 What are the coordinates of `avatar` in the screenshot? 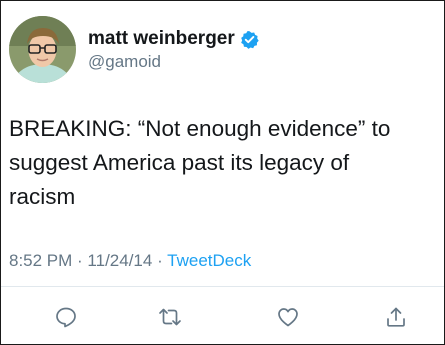 It's located at (42, 49).